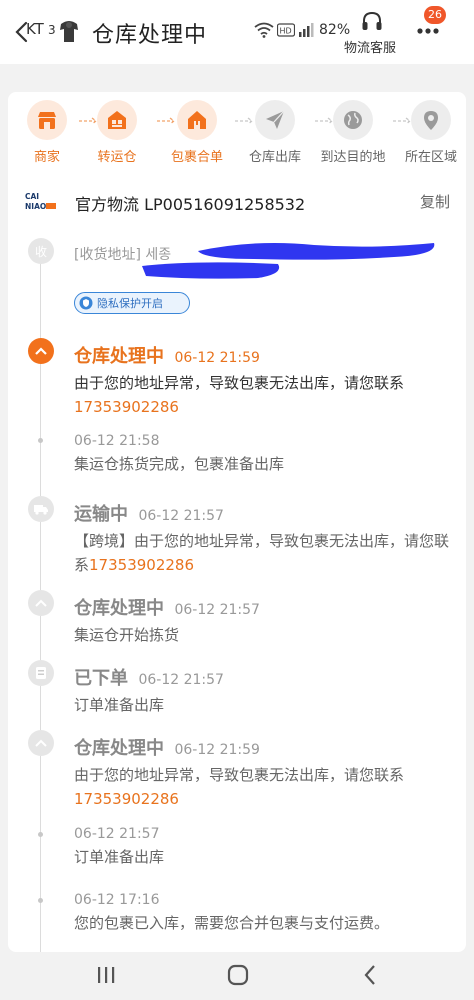  I want to click on step-label: 包裹合单, so click(196, 157).